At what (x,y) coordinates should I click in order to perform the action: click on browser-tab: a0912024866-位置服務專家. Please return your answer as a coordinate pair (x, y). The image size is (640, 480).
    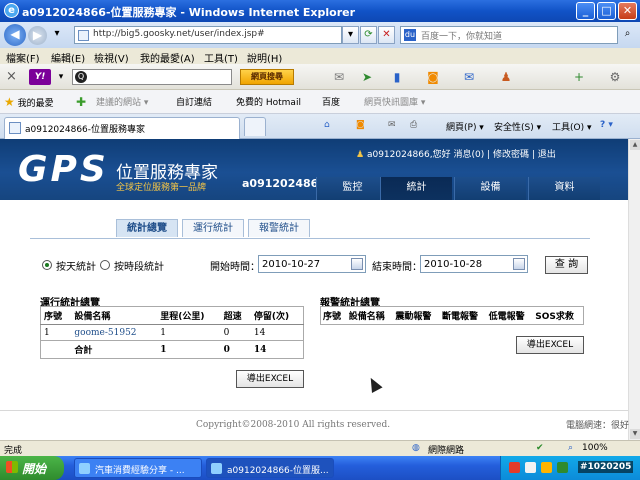
    Looking at the image, I should click on (122, 128).